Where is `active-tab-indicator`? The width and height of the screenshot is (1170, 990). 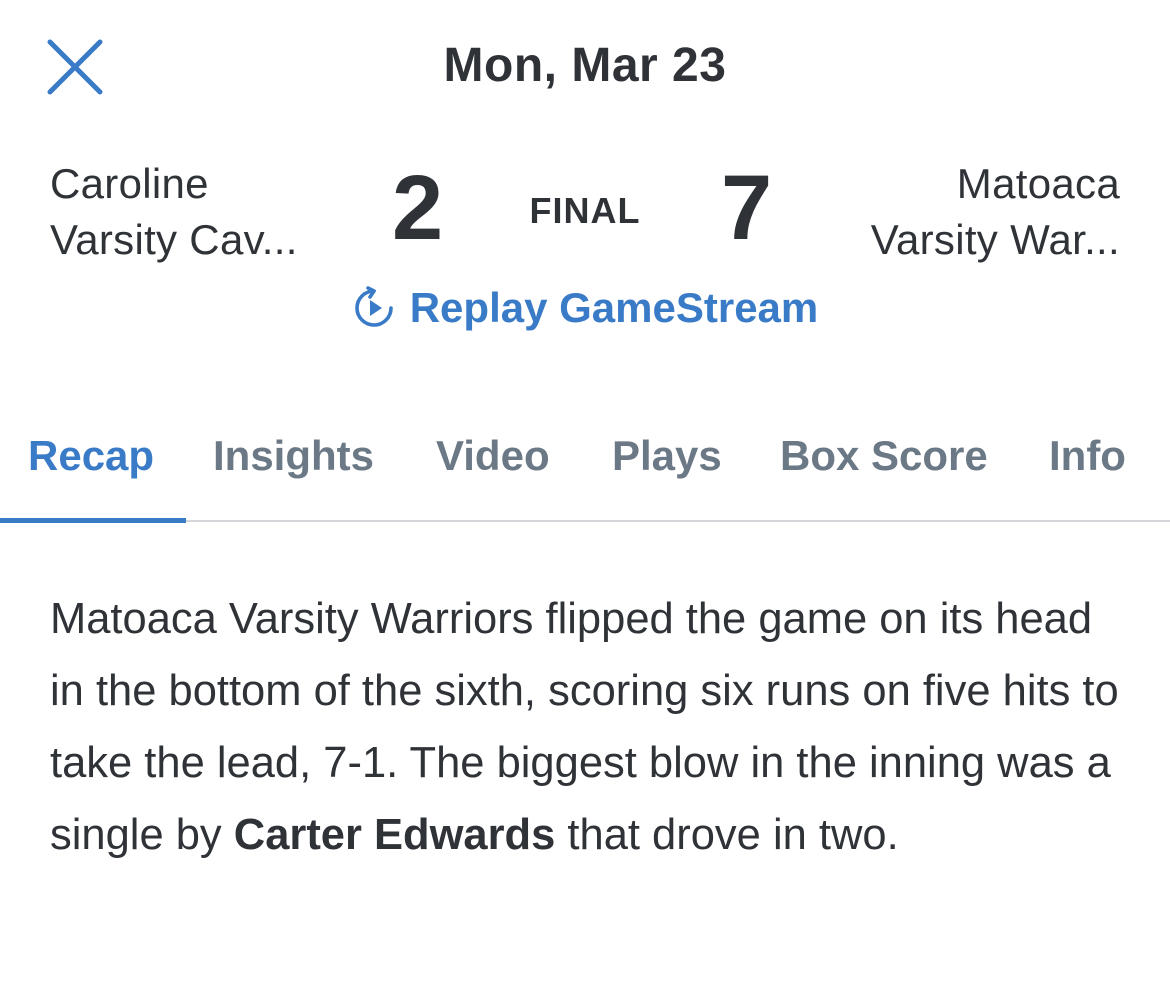
active-tab-indicator is located at coordinates (93, 520).